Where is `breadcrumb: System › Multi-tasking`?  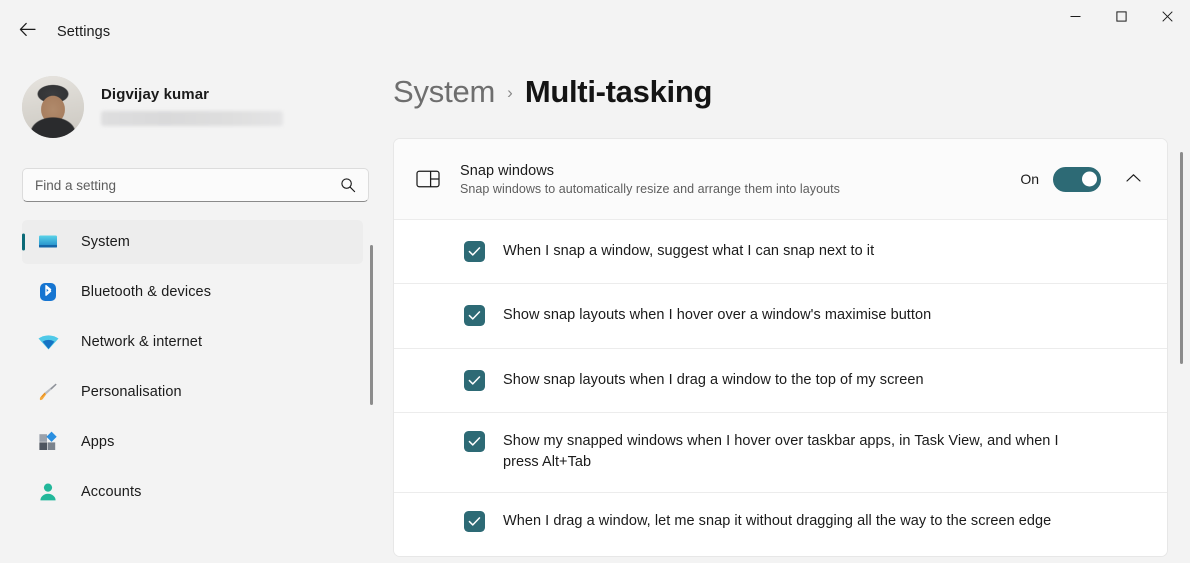
breadcrumb: System › Multi-tasking is located at coordinates (787, 106).